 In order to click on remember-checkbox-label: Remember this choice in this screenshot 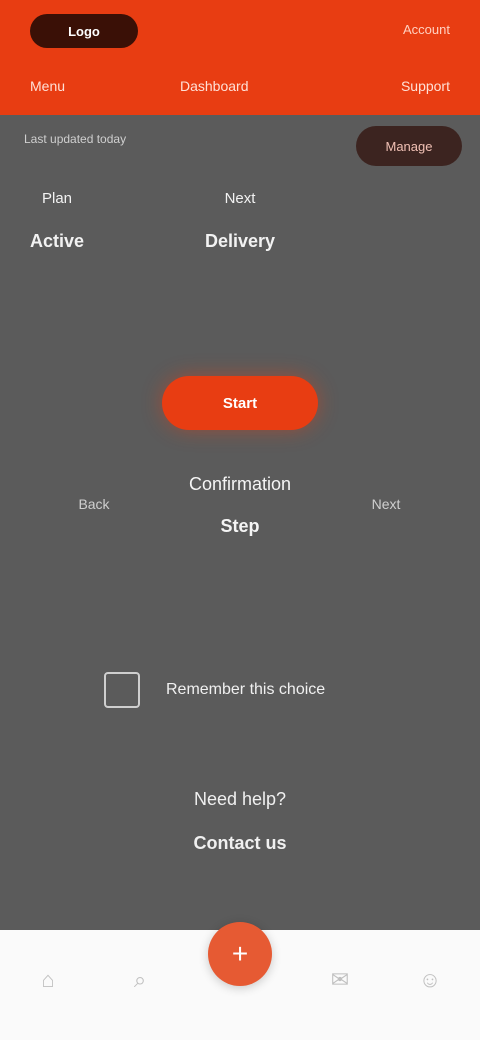, I will do `click(246, 689)`.